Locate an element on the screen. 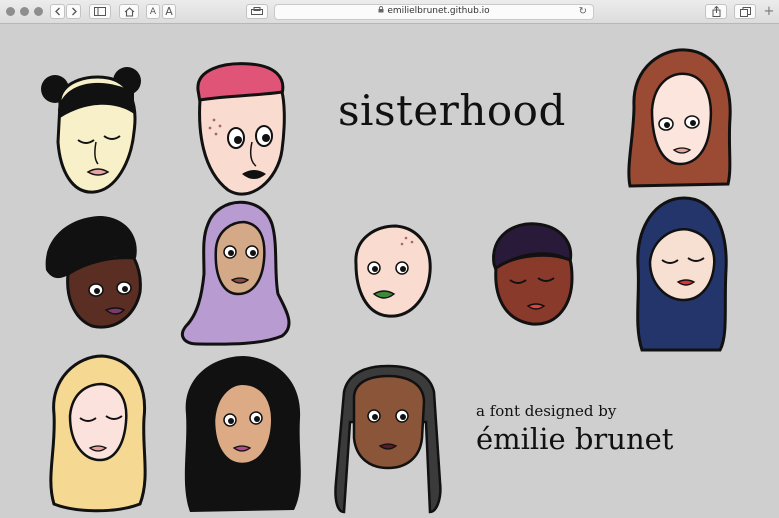 The height and width of the screenshot is (518, 779). face-illustration-brown-hair is located at coordinates (679, 118).